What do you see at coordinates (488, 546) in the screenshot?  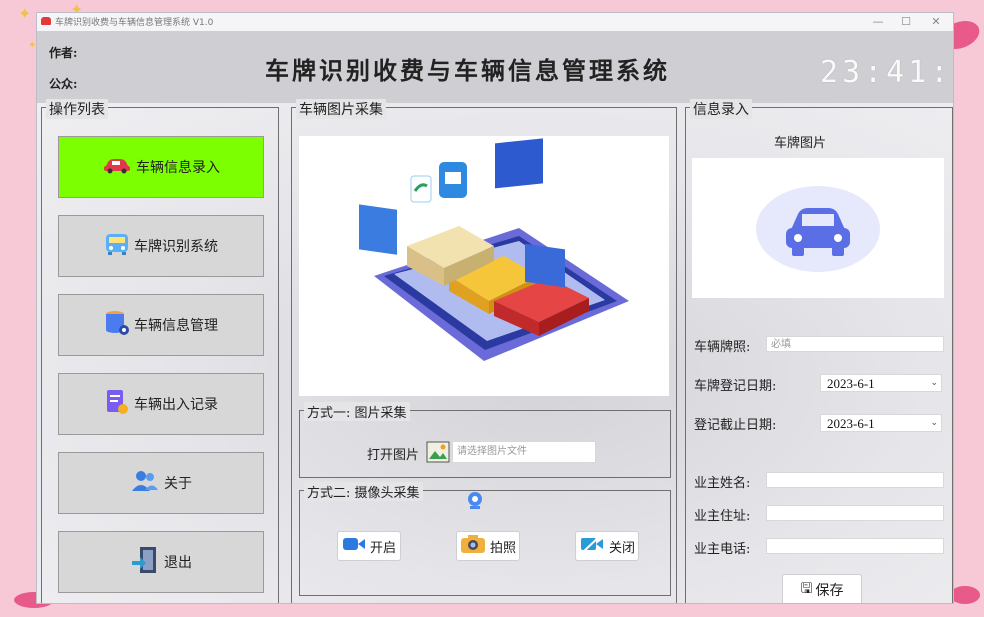 I see `capture-photo-button: 拍照` at bounding box center [488, 546].